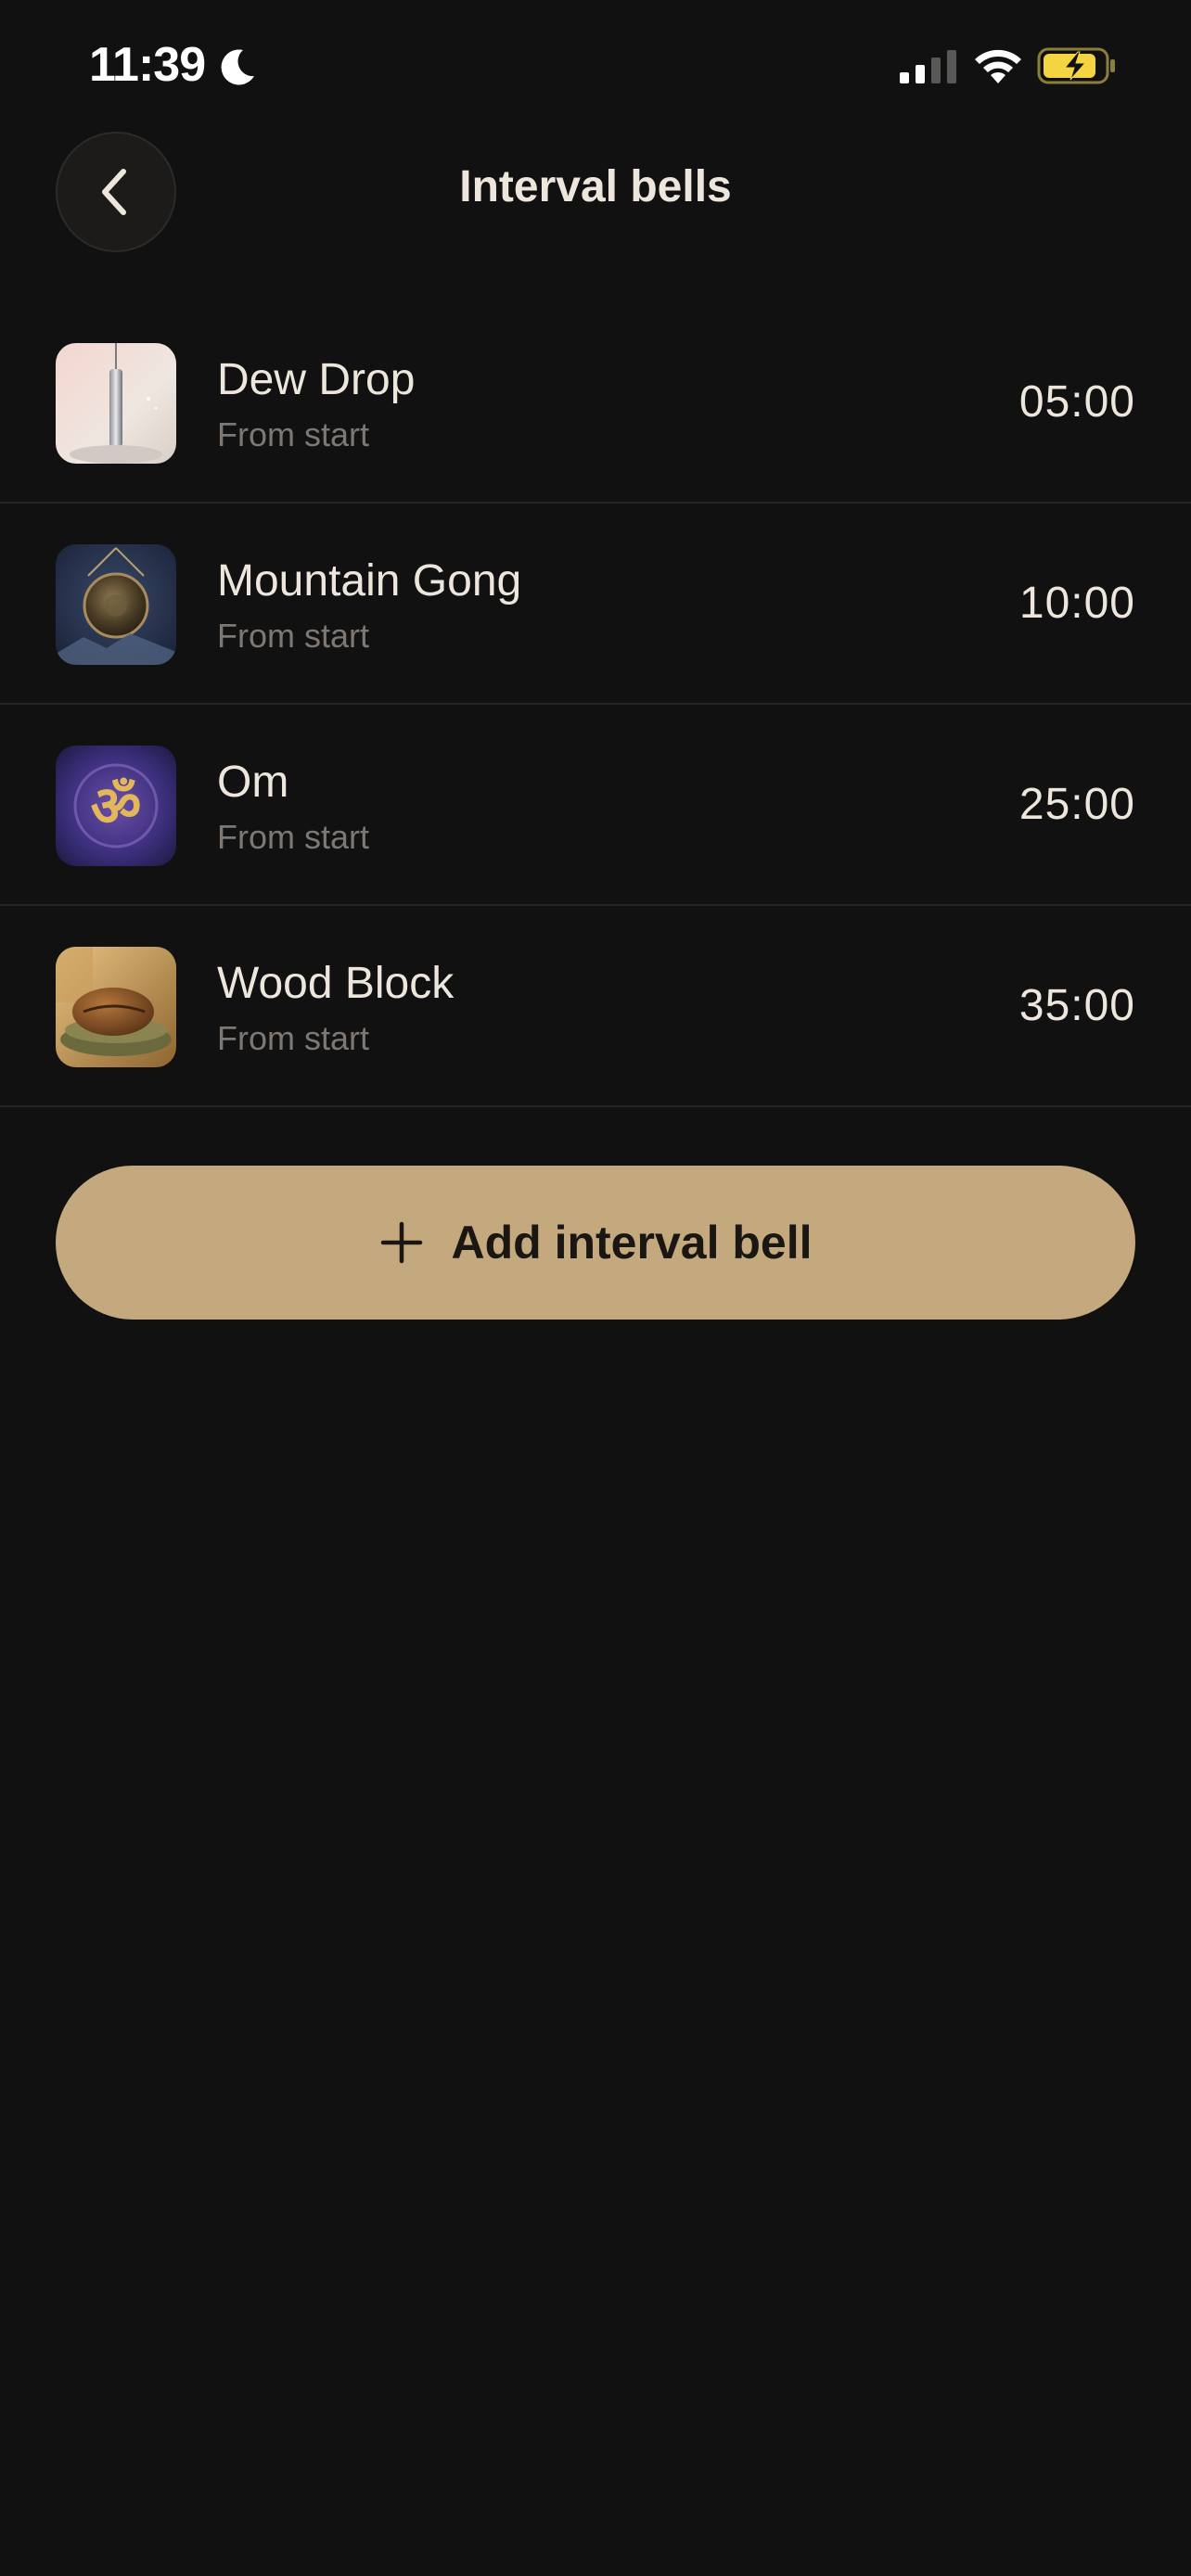 This screenshot has height=2576, width=1191. What do you see at coordinates (116, 403) in the screenshot?
I see `dew-drop-chime-icon` at bounding box center [116, 403].